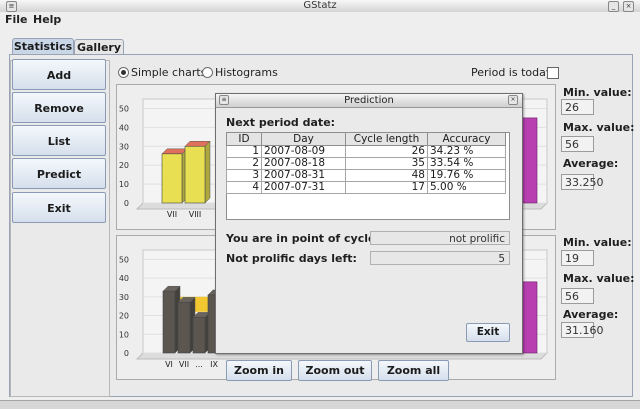 The image size is (640, 409). Describe the element at coordinates (291, 258) in the screenshot. I see `days-left-label: Not prolific days left:` at that location.